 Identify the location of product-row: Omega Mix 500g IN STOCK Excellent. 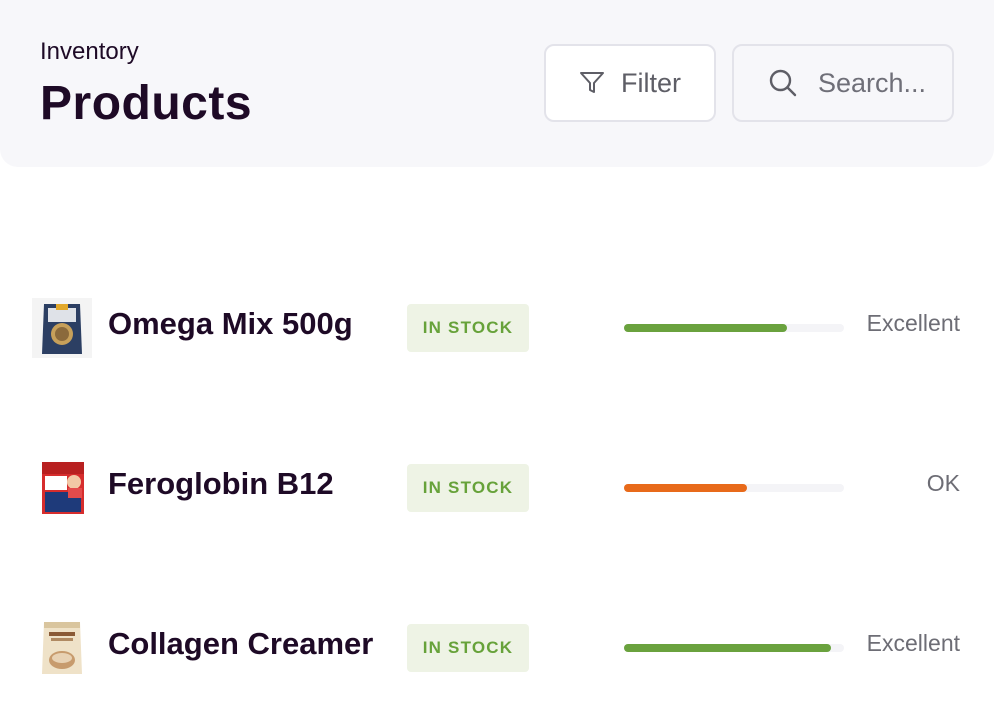
(498, 328).